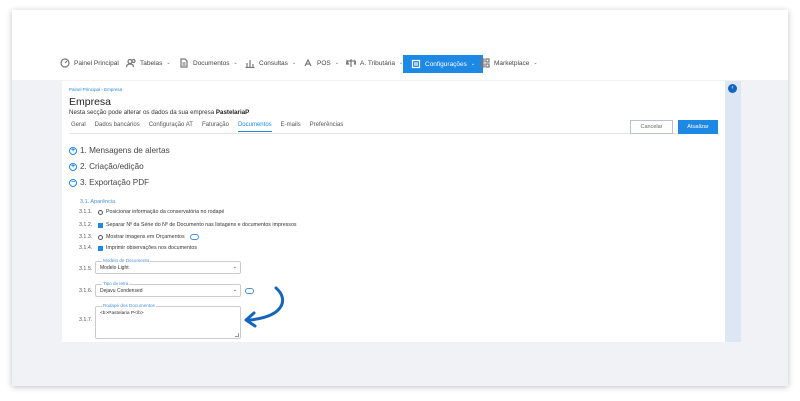 This screenshot has height=401, width=800. I want to click on section-exportacao-pdf: − 3. Exportação PDF, so click(109, 182).